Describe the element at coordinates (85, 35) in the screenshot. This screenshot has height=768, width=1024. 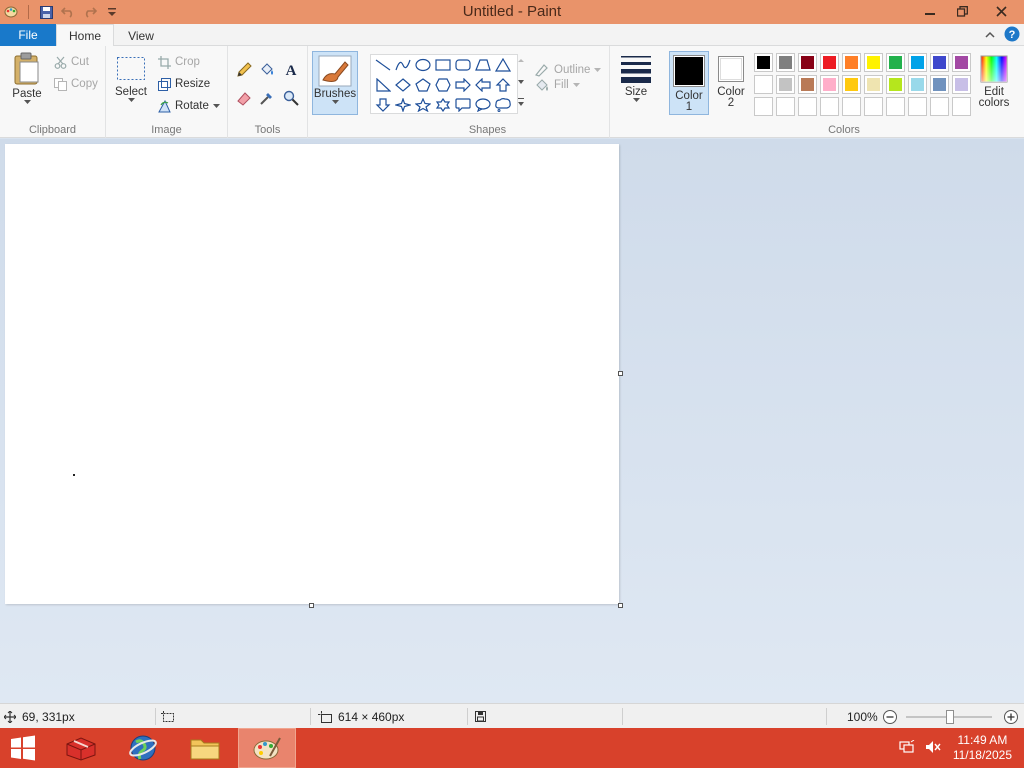
I see `tab-home: Home` at that location.